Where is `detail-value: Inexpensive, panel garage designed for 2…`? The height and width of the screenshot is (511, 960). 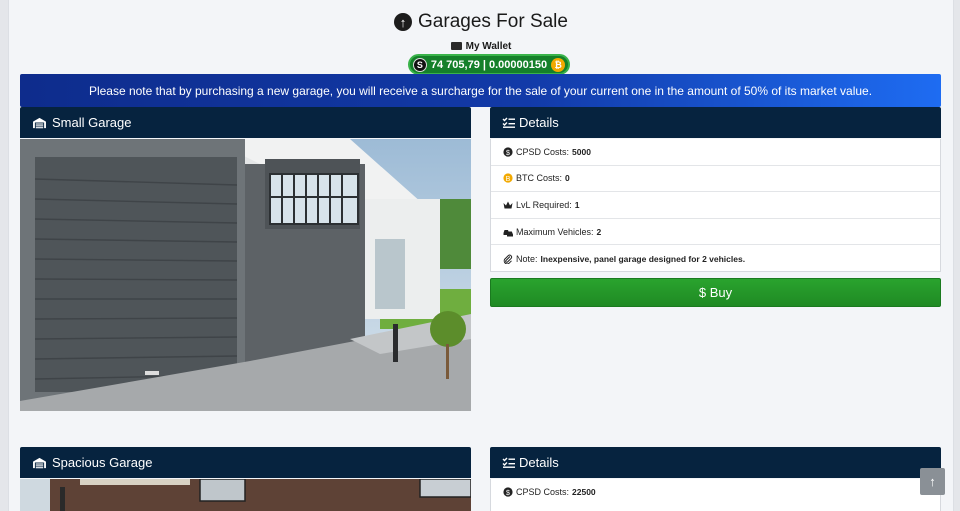
detail-value: Inexpensive, panel garage designed for 2… is located at coordinates (643, 258).